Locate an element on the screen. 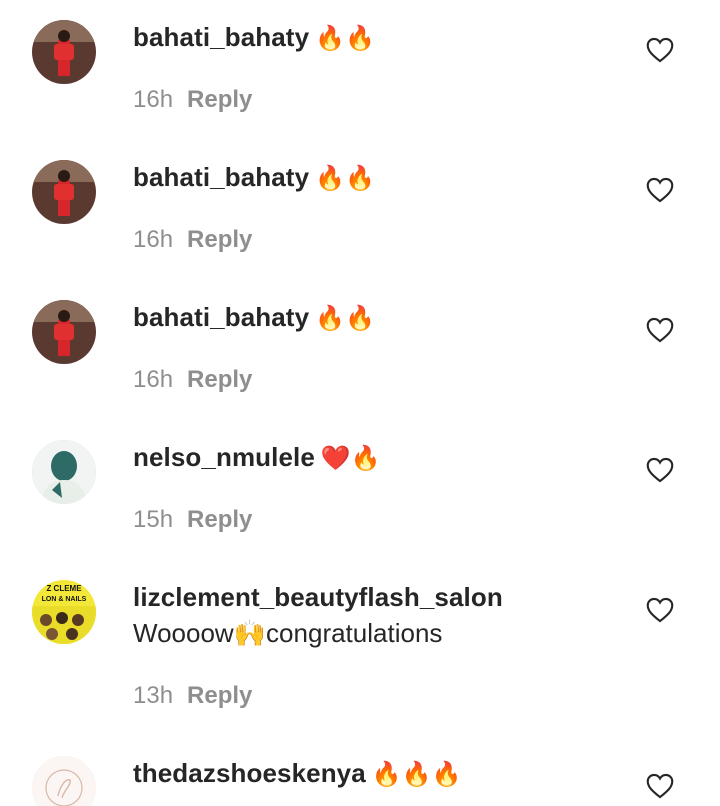 The height and width of the screenshot is (806, 720). comment-meta: 13h Reply is located at coordinates (192, 696).